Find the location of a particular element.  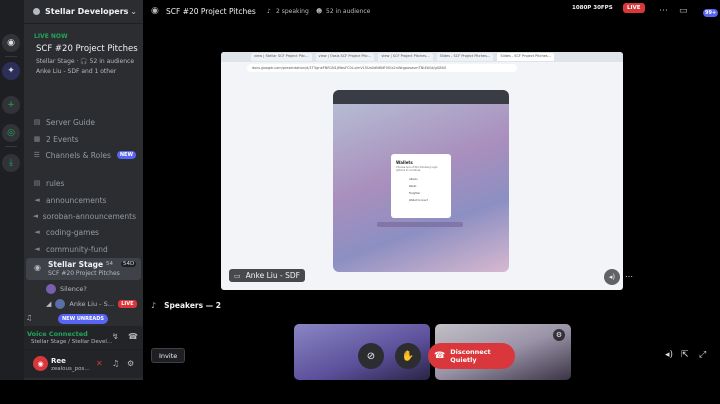

sidebar-item-coding-games: ◄ coding-games is located at coordinates (84, 232).